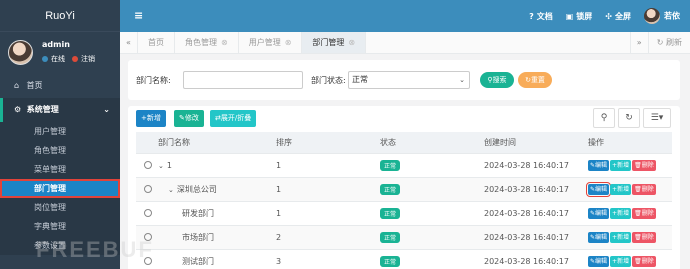 This screenshot has height=269, width=690. What do you see at coordinates (207, 42) in the screenshot?
I see `tab-roles: 角色管理 ⊗` at bounding box center [207, 42].